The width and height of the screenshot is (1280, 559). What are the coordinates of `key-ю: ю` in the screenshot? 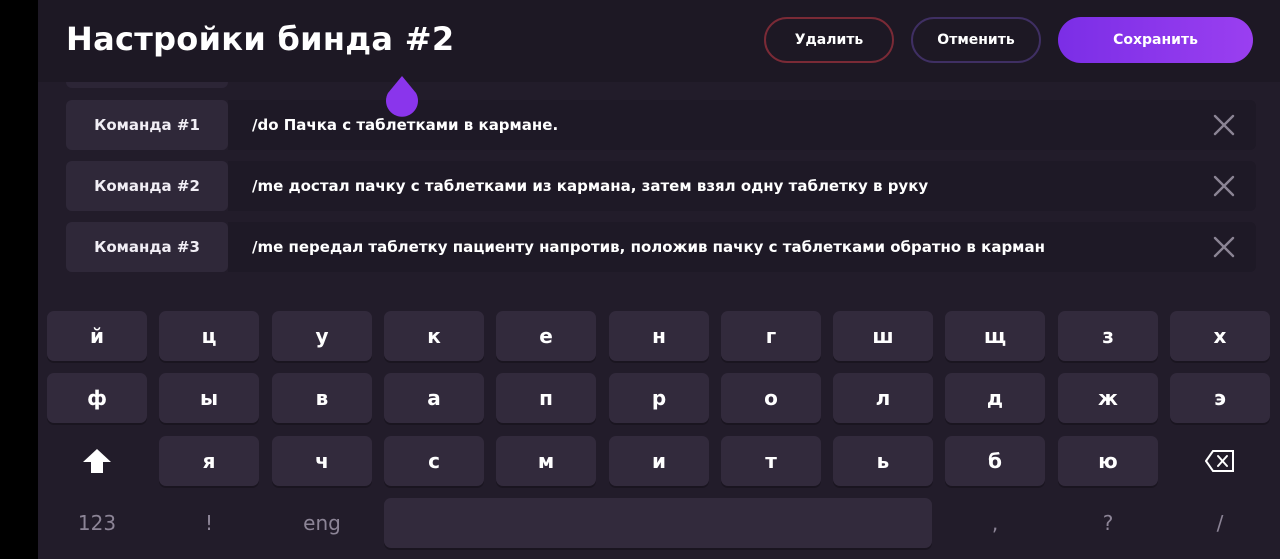 It's located at (1108, 461).